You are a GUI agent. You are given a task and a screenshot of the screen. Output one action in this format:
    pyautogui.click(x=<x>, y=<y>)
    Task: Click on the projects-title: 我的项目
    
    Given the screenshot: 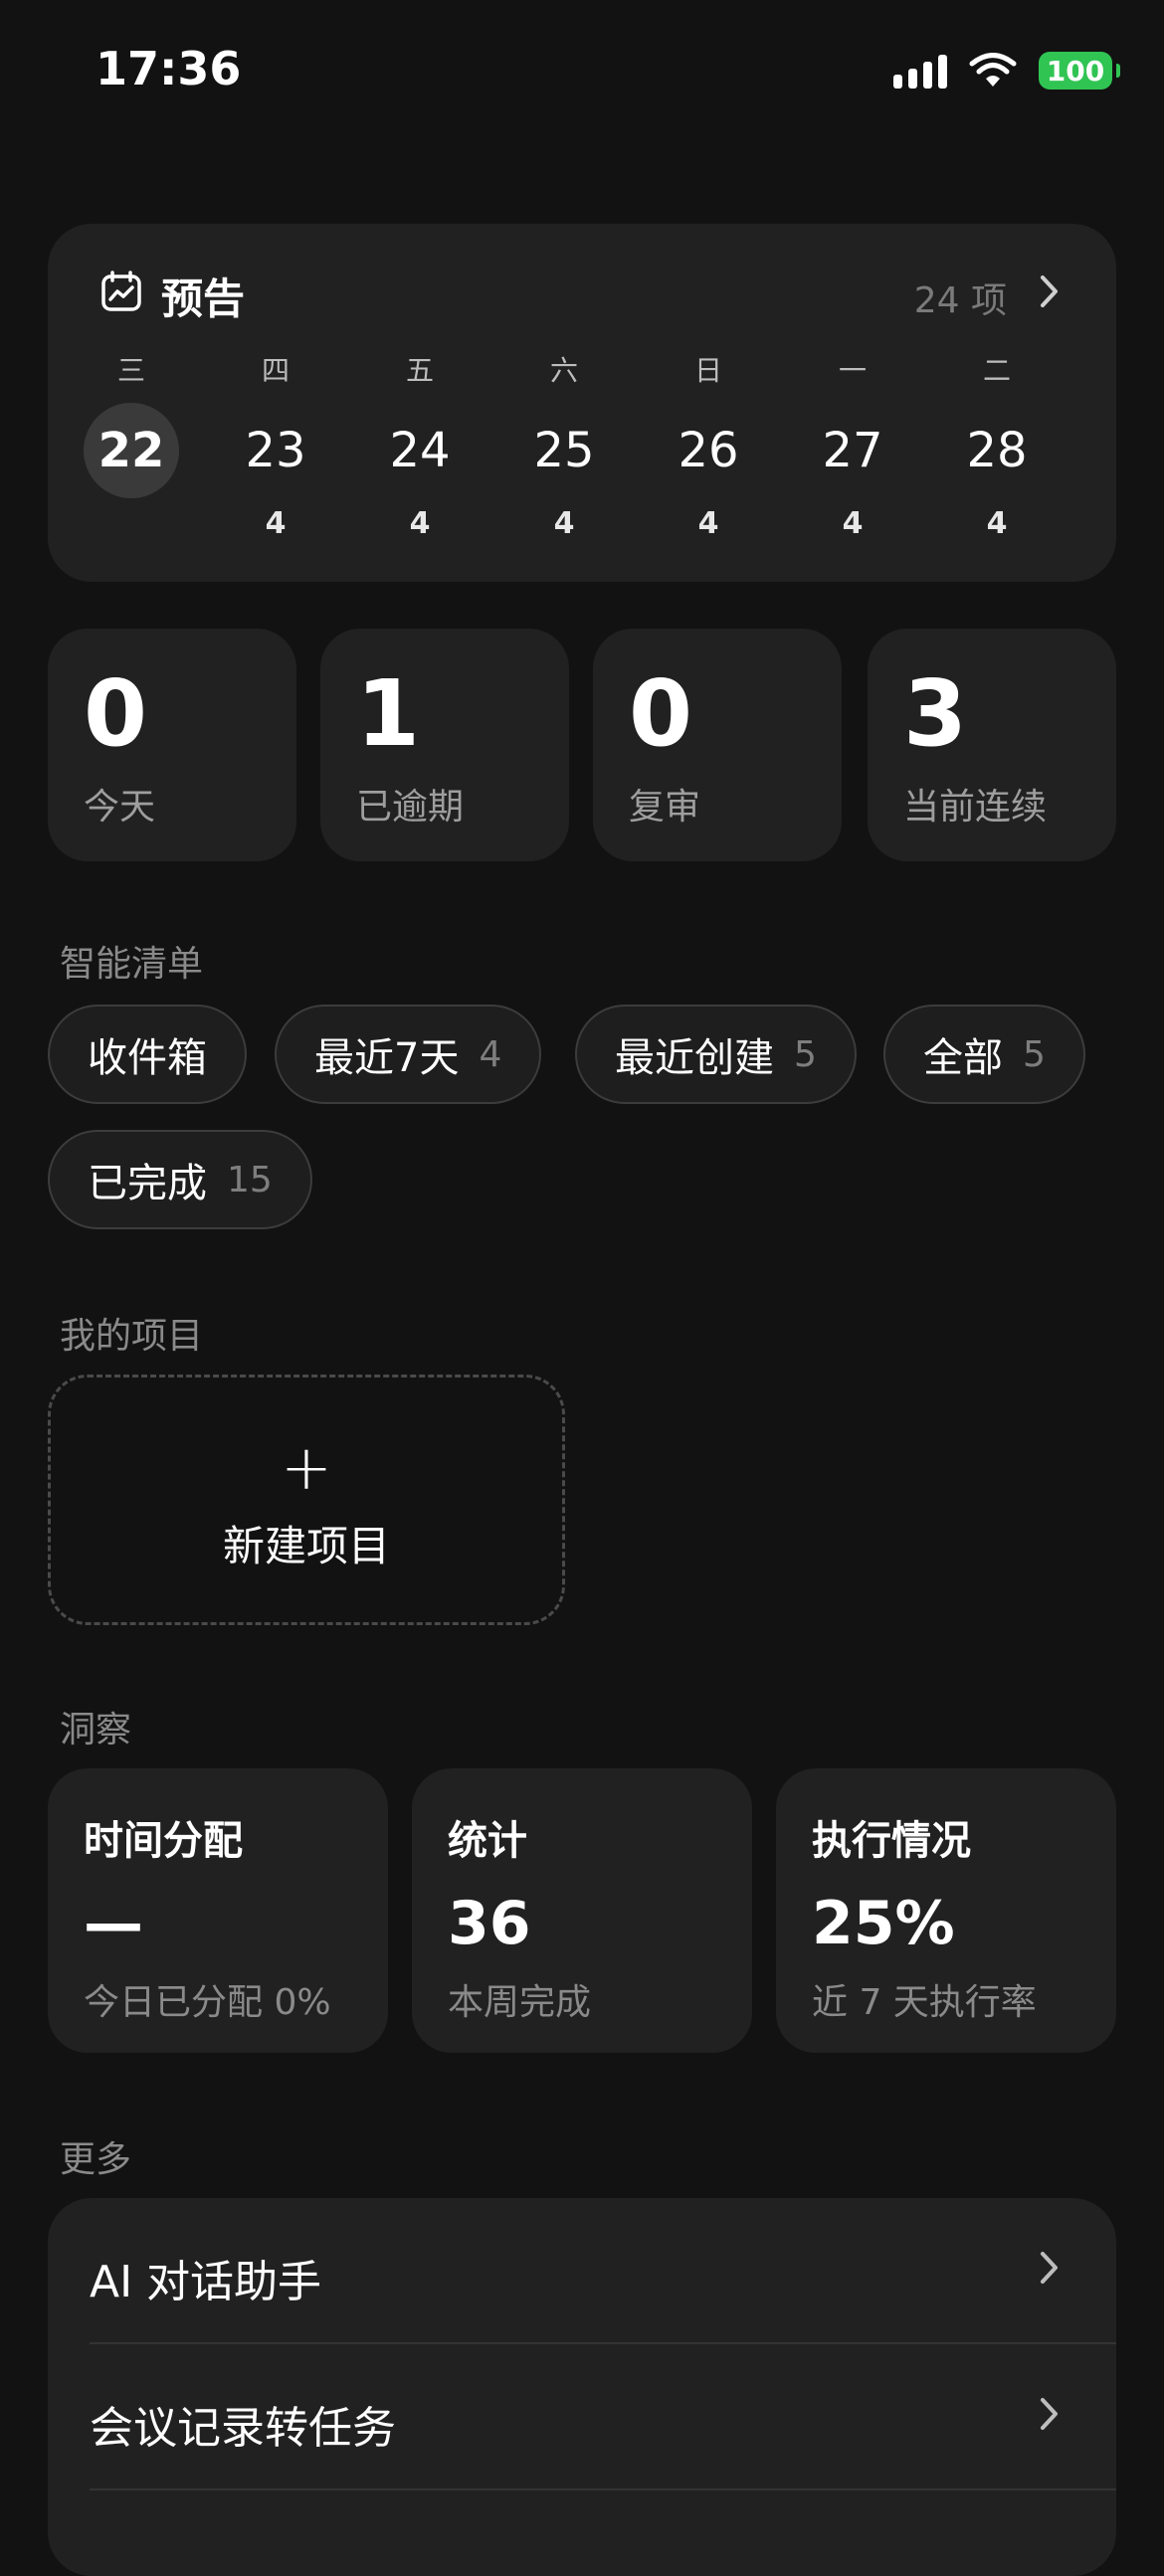 What is the action you would take?
    pyautogui.click(x=132, y=1336)
    